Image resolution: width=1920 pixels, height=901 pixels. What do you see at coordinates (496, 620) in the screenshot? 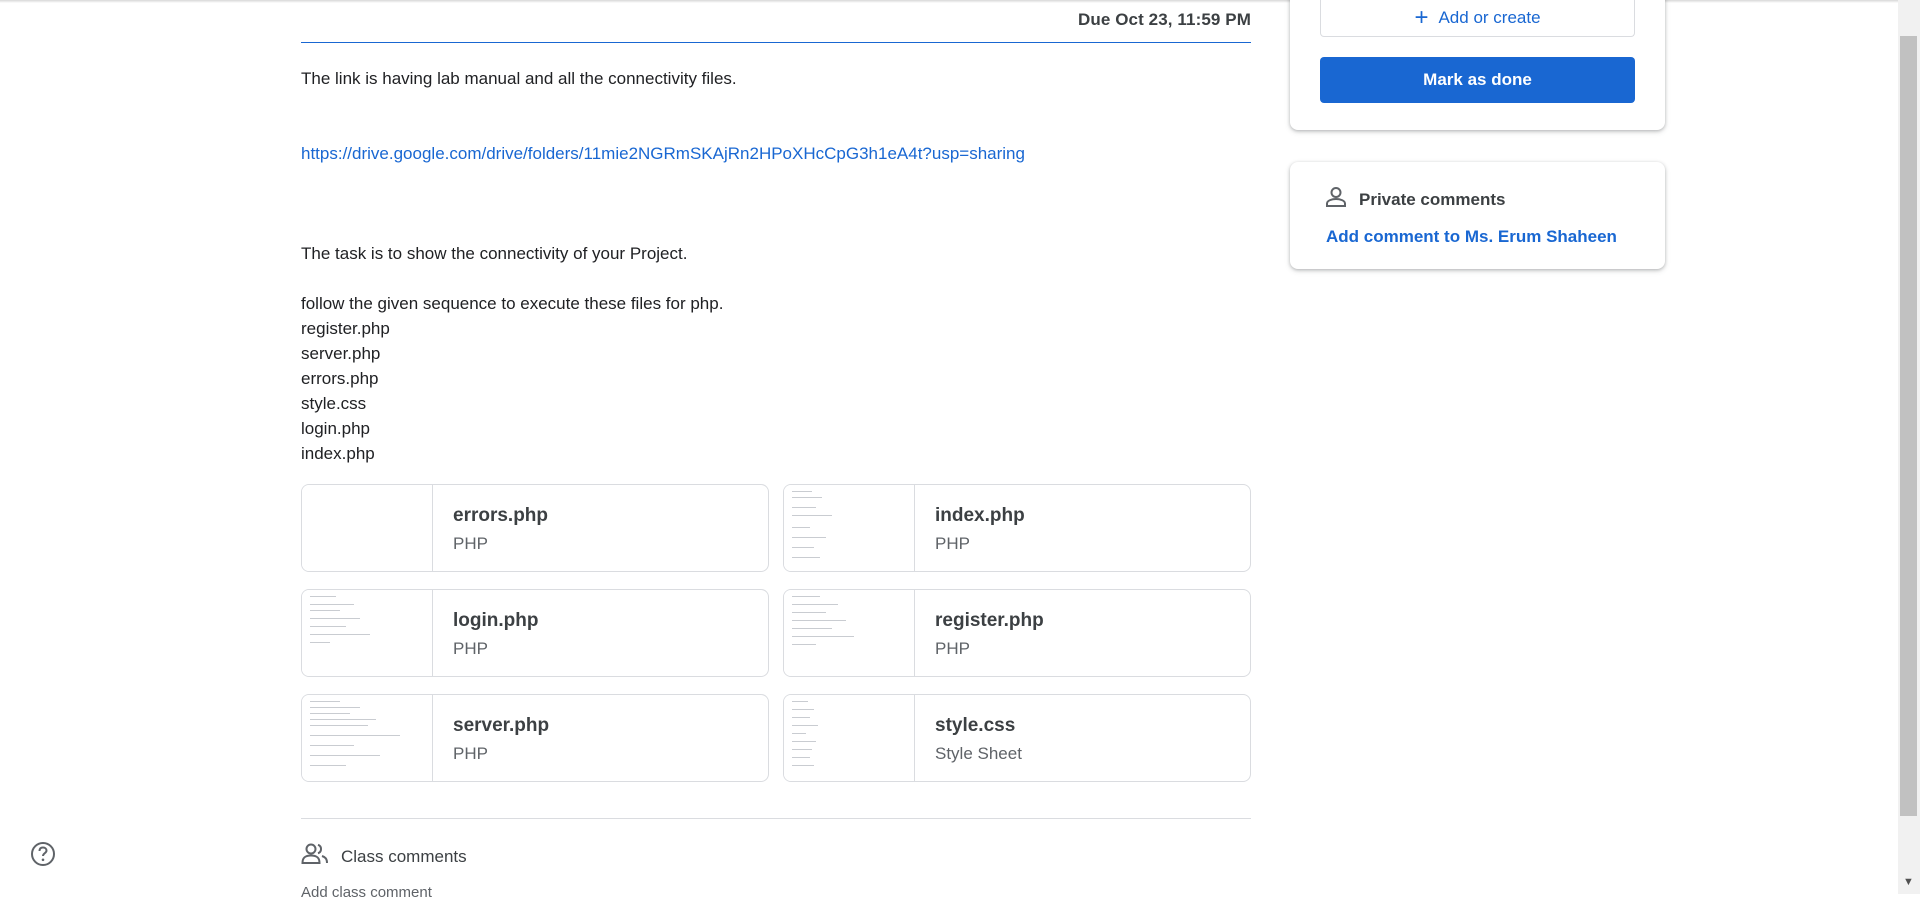
I see `attachment-name: login.php` at bounding box center [496, 620].